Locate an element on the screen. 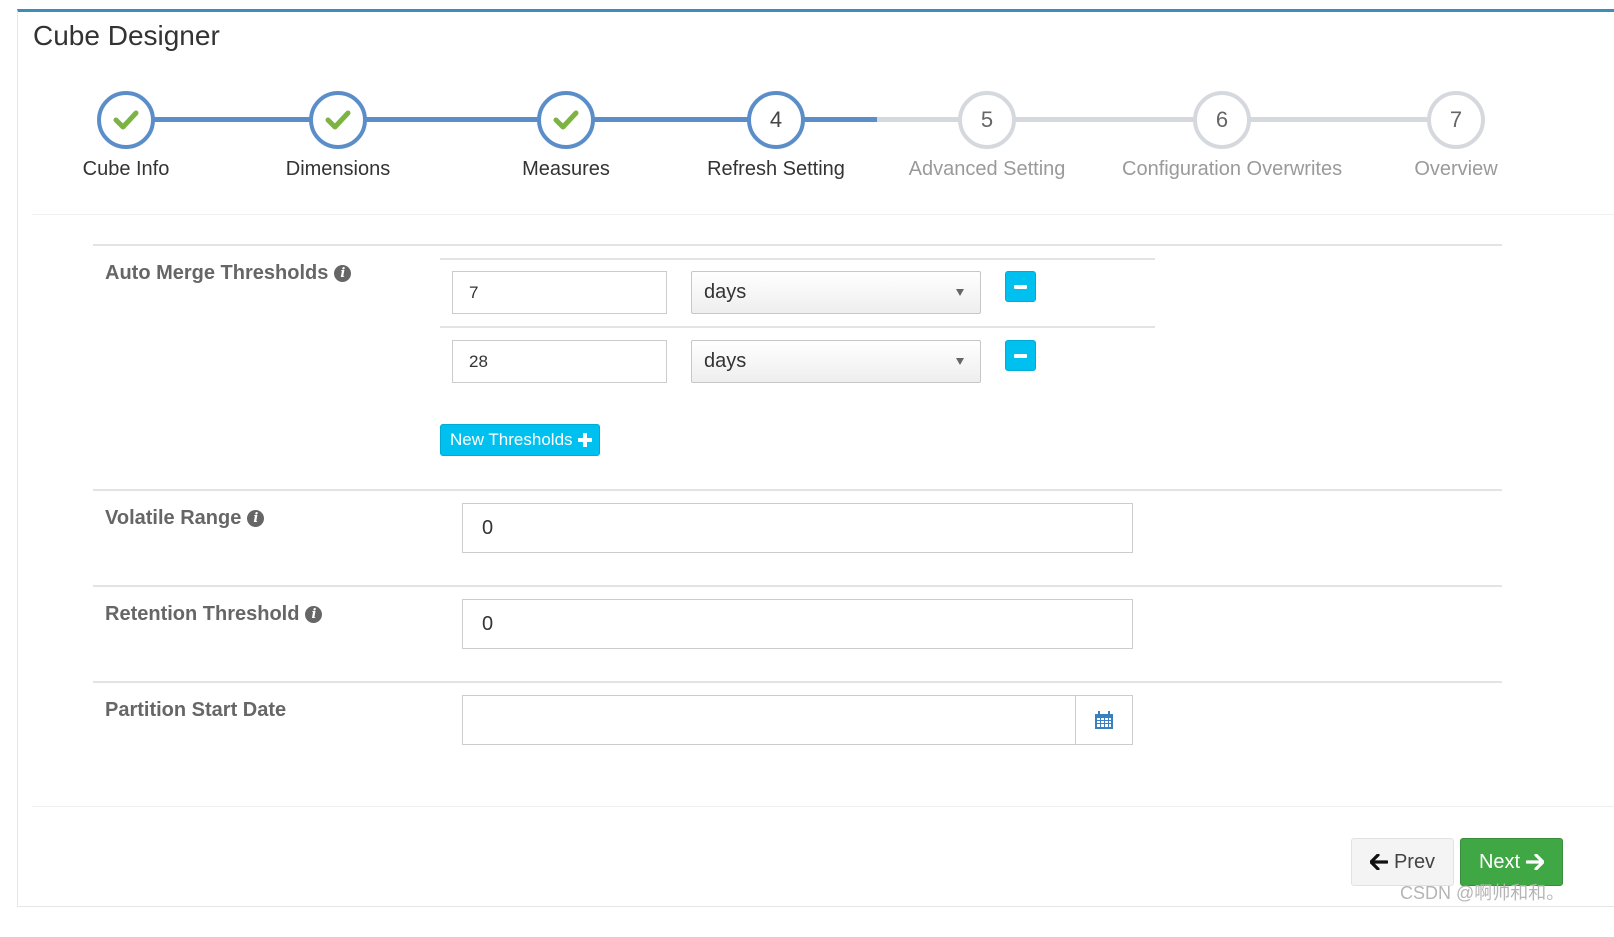 The width and height of the screenshot is (1614, 937). wizard-step-dimensions: Dimensions is located at coordinates (338, 136).